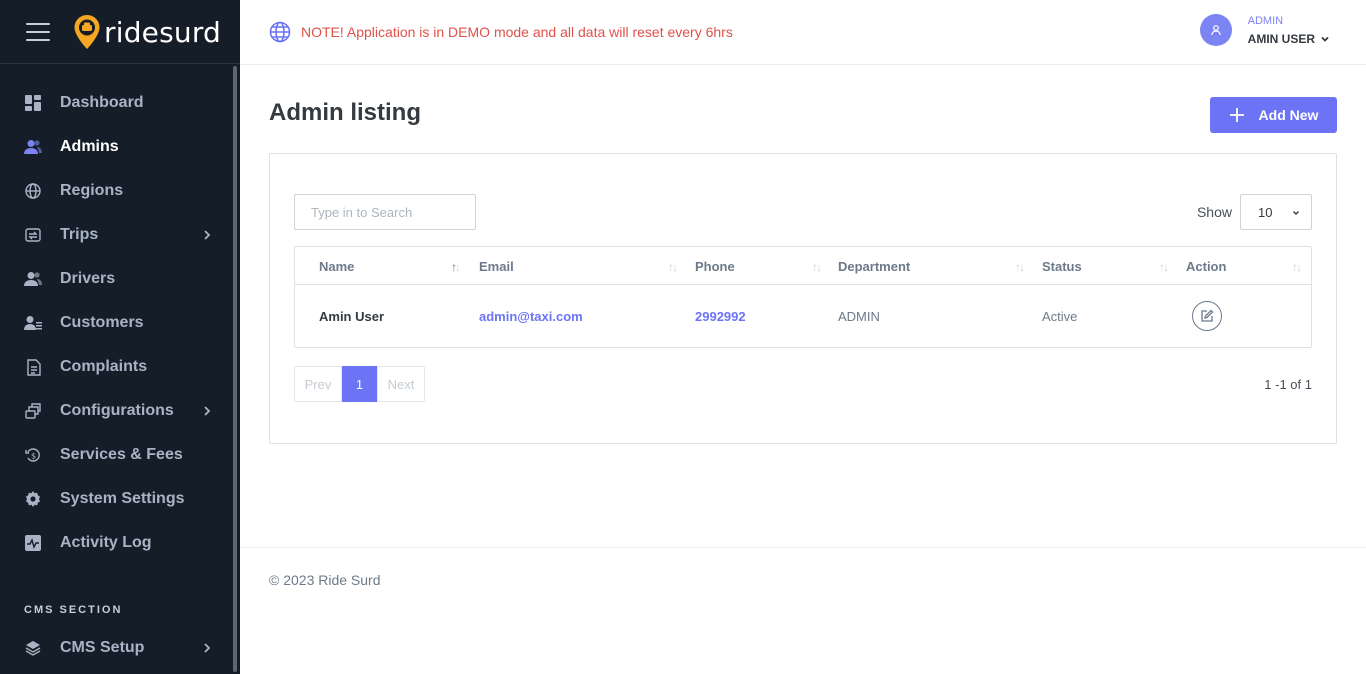 This screenshot has height=674, width=1366. I want to click on sidebar-item-regions: Regions, so click(116, 191).